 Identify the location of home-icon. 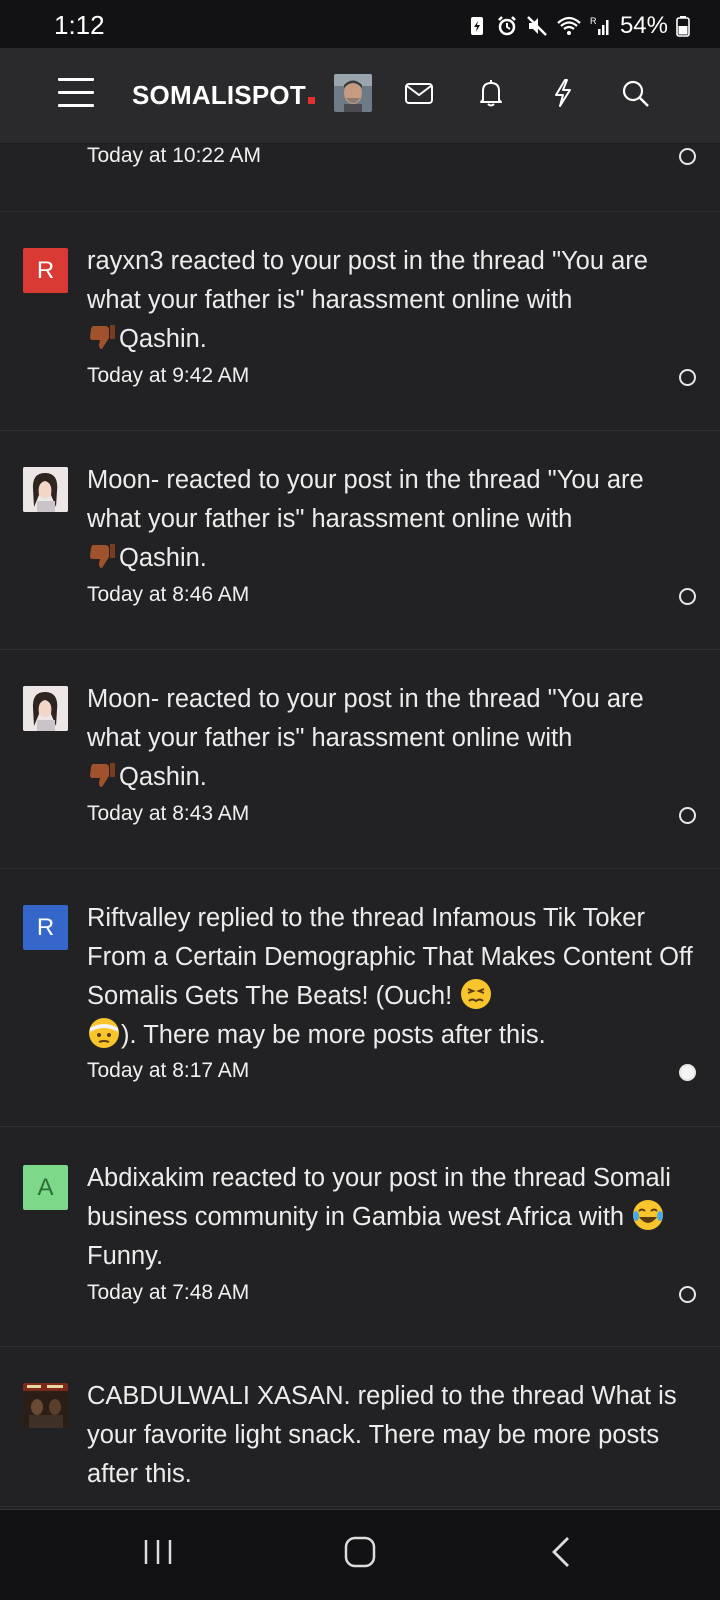
(360, 1552).